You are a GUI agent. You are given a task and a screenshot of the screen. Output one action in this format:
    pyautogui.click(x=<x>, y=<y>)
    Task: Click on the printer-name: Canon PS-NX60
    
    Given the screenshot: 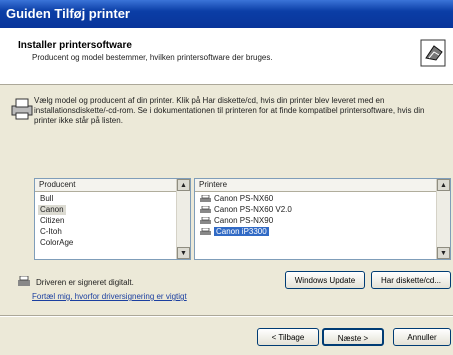 What is the action you would take?
    pyautogui.click(x=244, y=198)
    